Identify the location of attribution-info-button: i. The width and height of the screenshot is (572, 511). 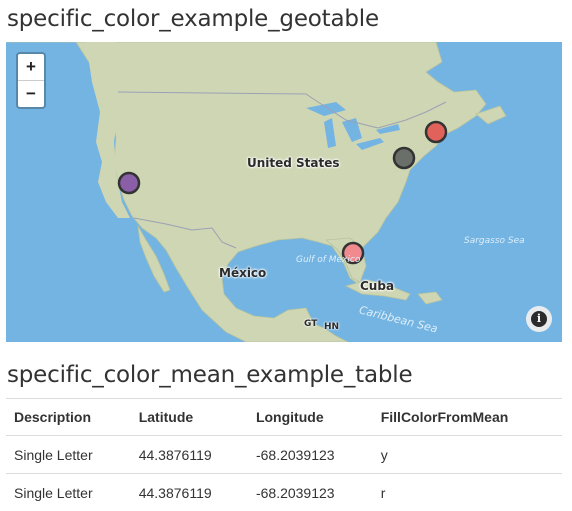
(539, 319).